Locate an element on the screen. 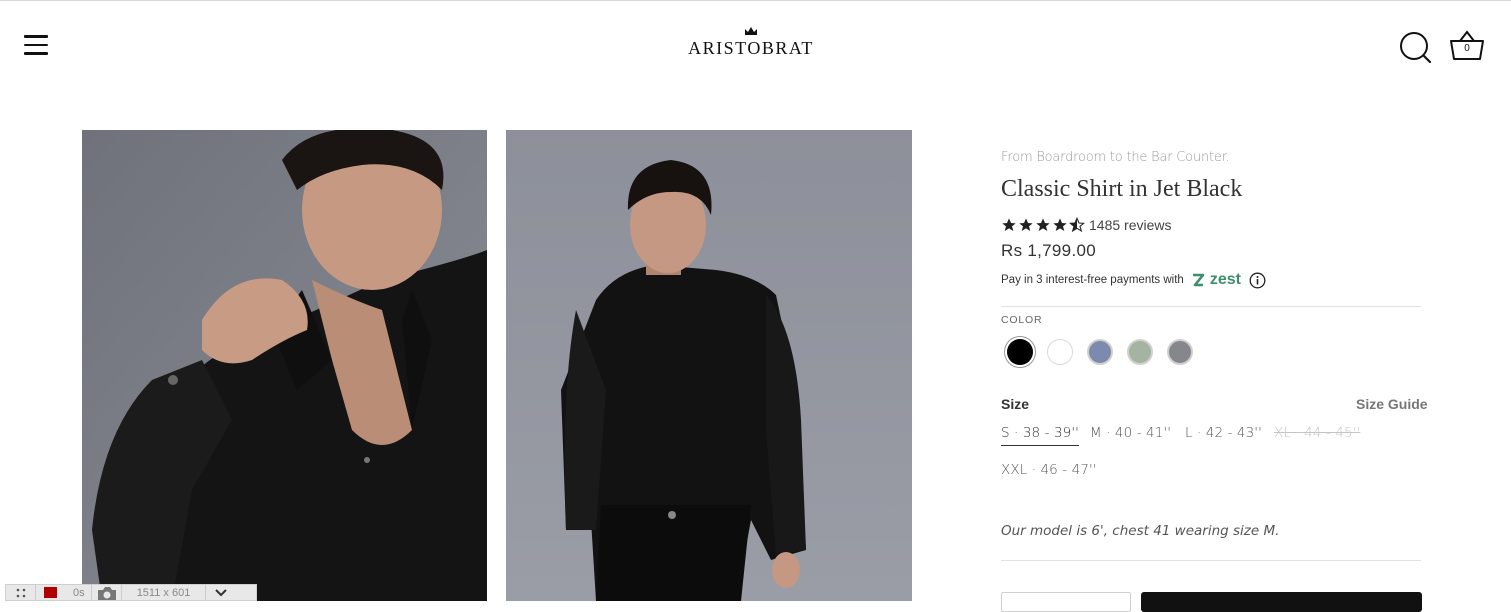 This screenshot has height=612, width=1511. swatch-black is located at coordinates (1020, 352).